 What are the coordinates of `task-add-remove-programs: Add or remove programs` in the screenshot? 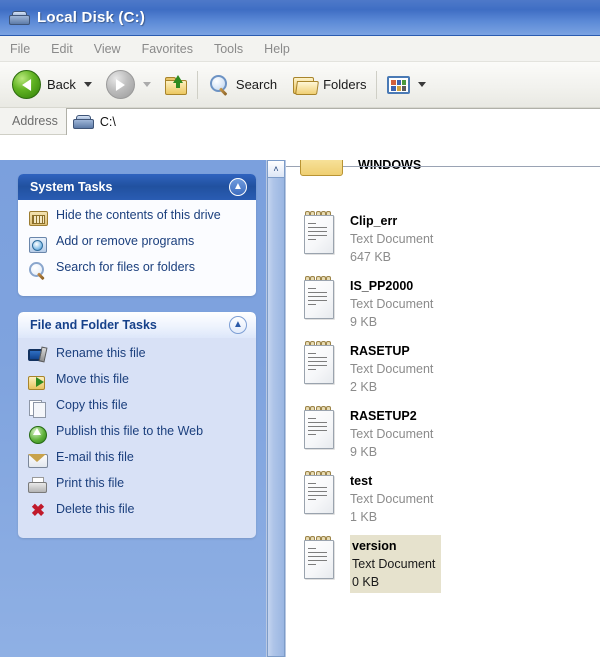 It's located at (138, 243).